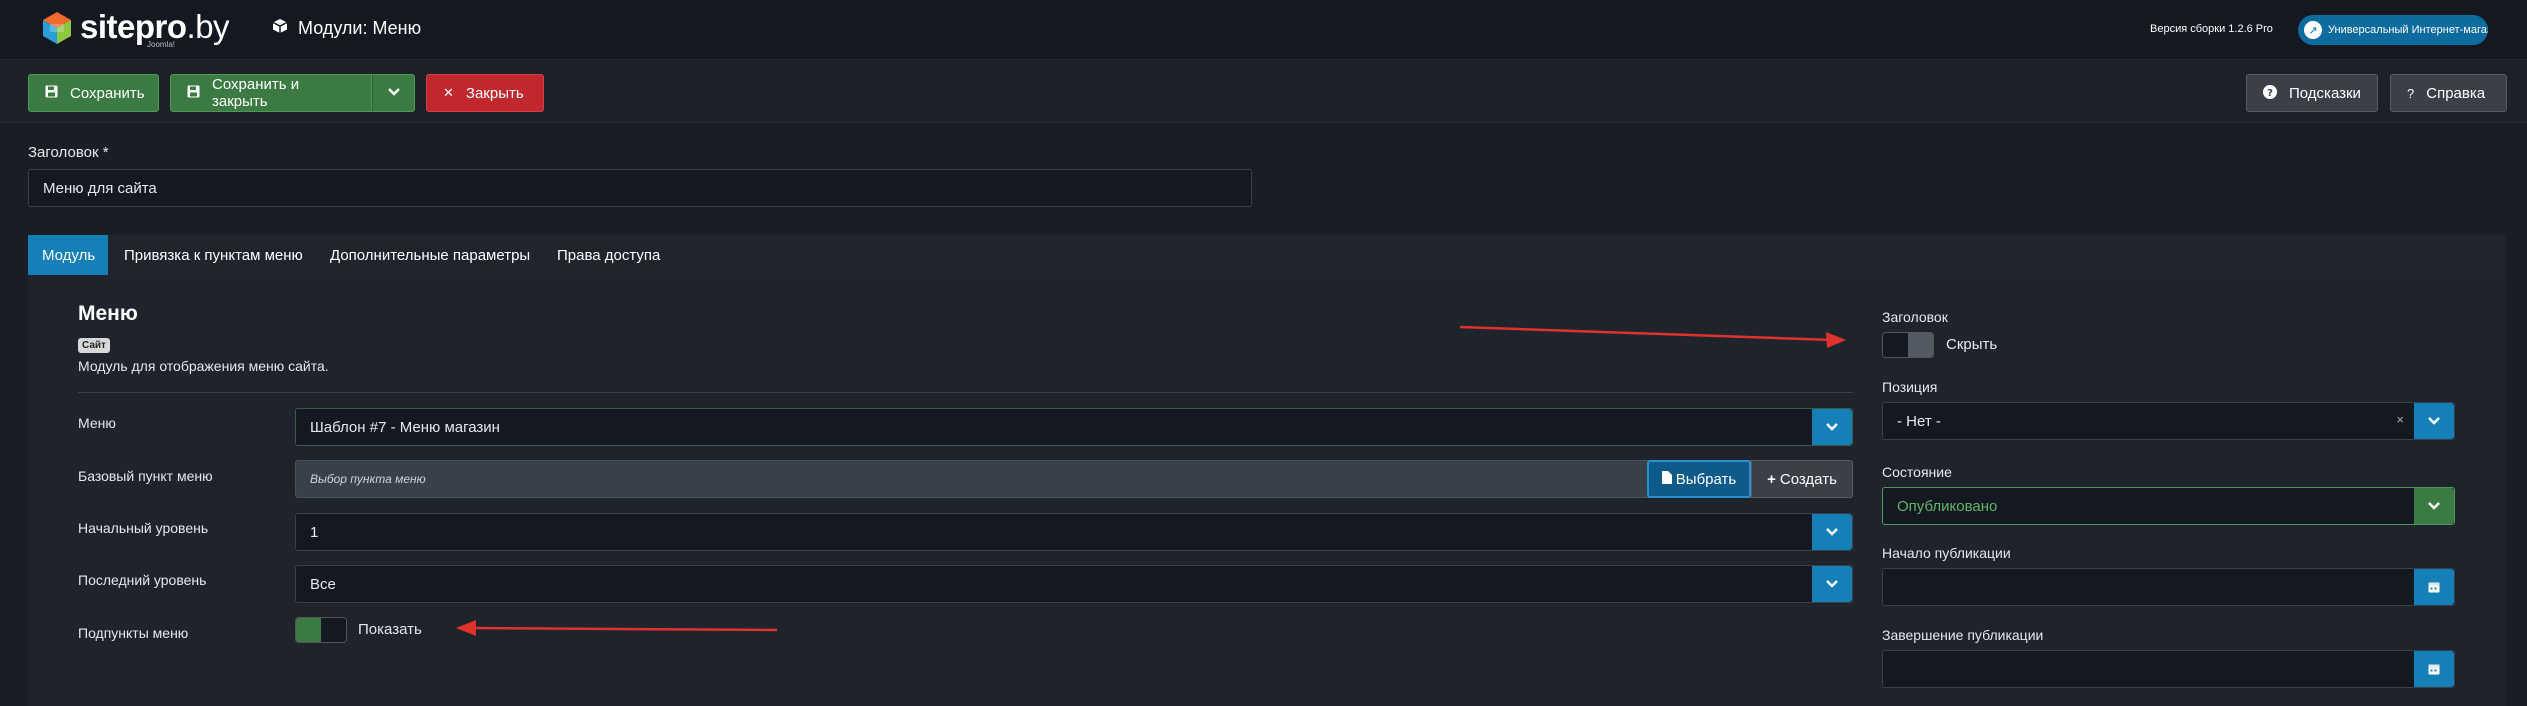 The height and width of the screenshot is (706, 2527). What do you see at coordinates (617, 628) in the screenshot?
I see `annotation-arrow-subitems` at bounding box center [617, 628].